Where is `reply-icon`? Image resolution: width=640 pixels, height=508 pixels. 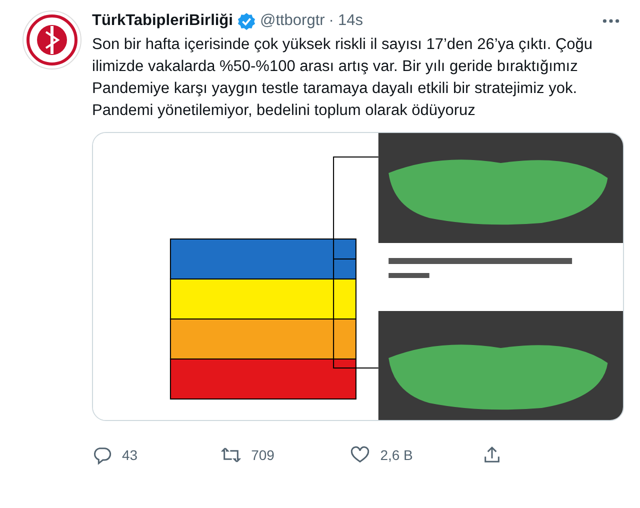
reply-icon is located at coordinates (102, 455).